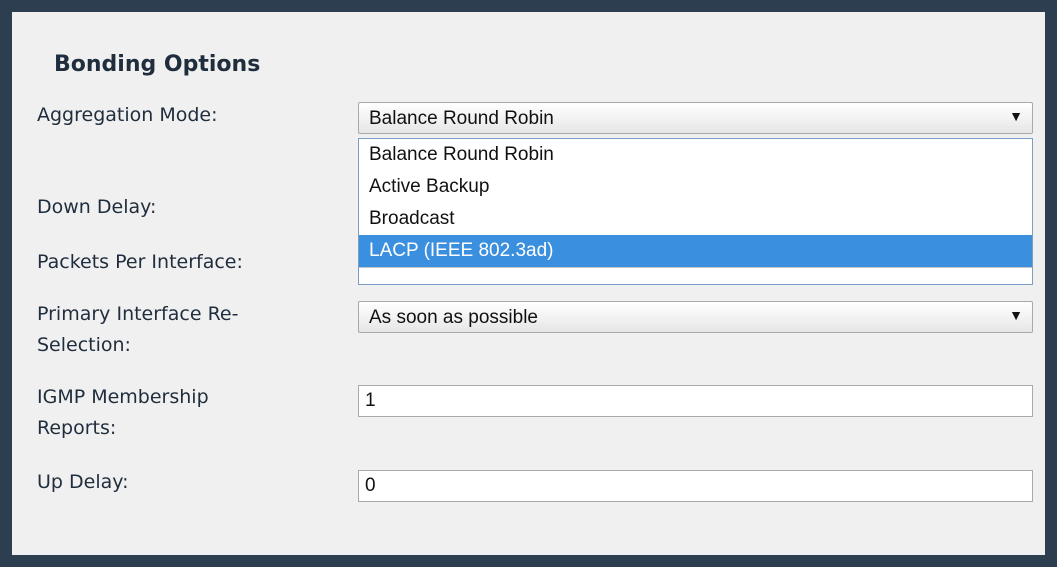  Describe the element at coordinates (695, 251) in the screenshot. I see `option-lacp: LACP (IEEE 802.3ad)` at that location.